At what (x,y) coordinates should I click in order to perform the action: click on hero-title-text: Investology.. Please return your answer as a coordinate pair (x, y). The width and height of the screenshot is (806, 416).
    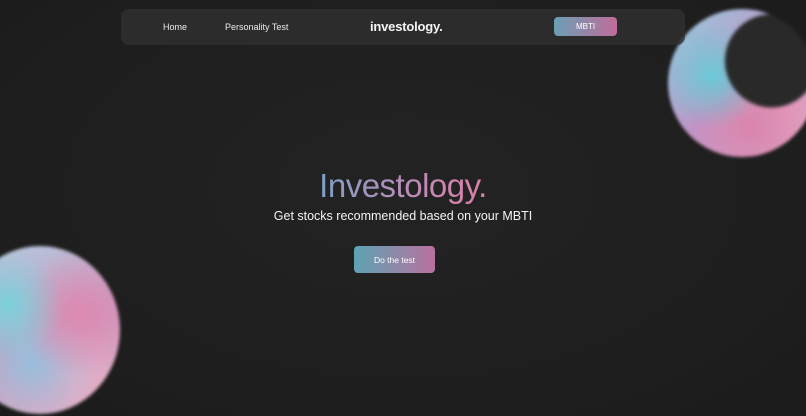
    Looking at the image, I should click on (403, 185).